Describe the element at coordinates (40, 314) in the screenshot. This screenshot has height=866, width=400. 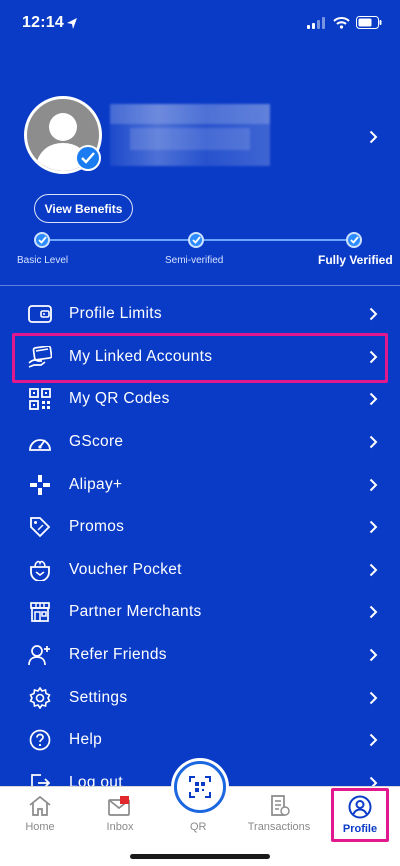
I see `wallet-icon` at that location.